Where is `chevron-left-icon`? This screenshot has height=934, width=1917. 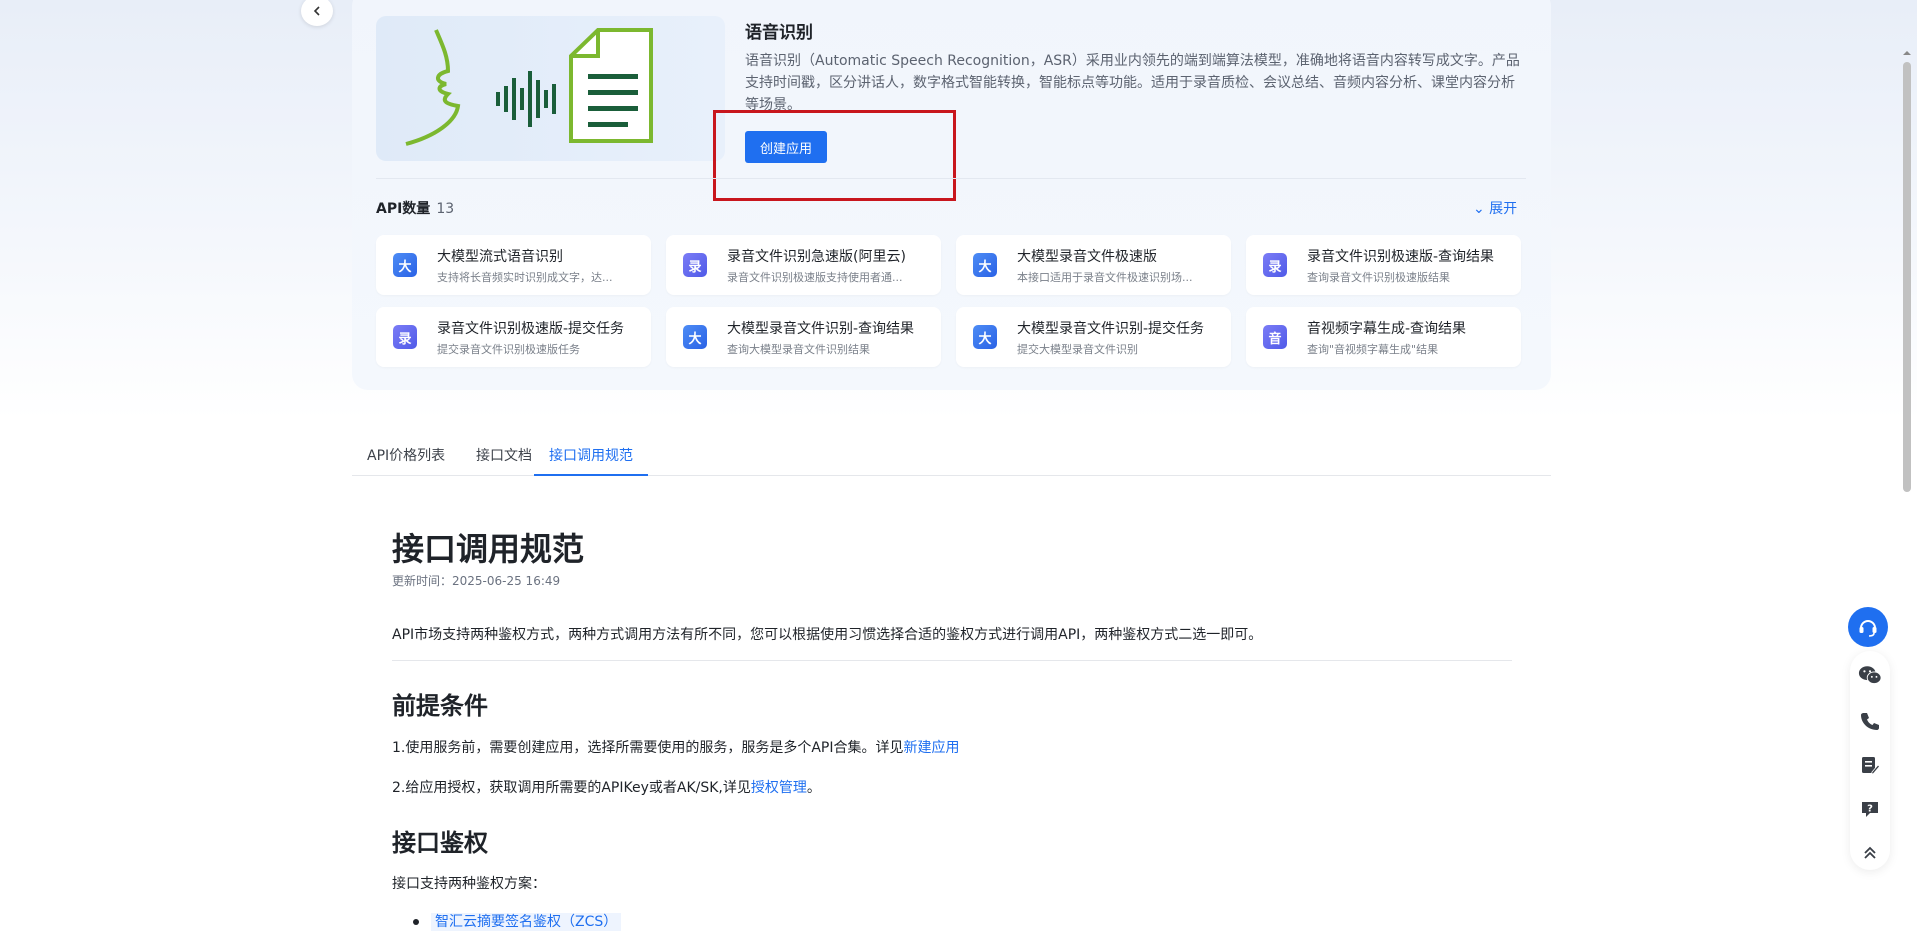
chevron-left-icon is located at coordinates (316, 11).